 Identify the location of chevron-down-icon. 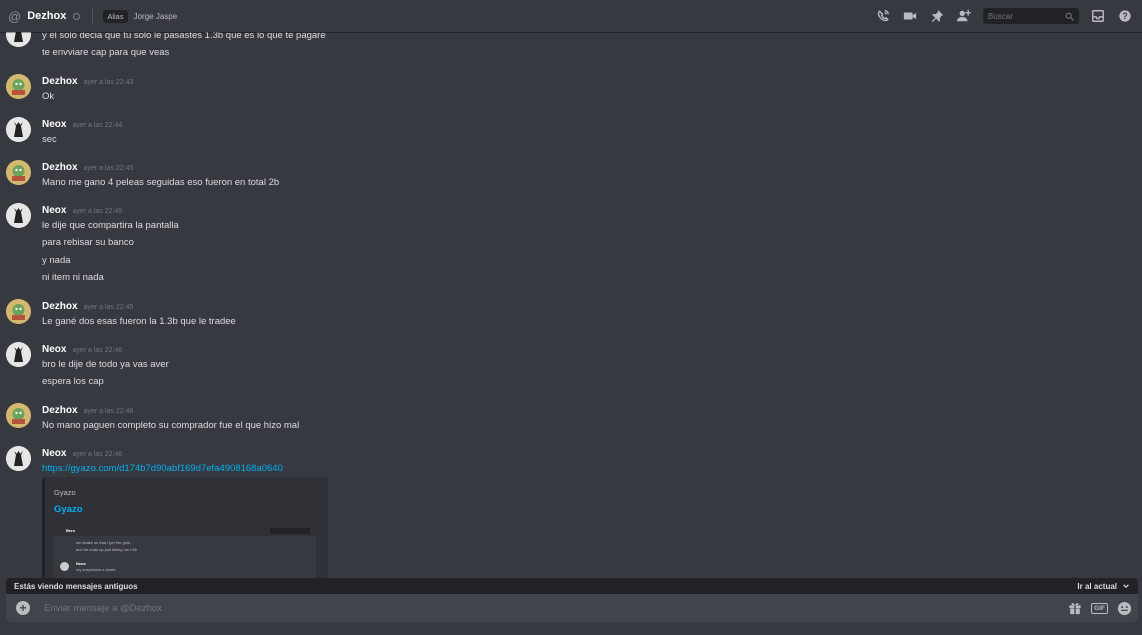
(1126, 586).